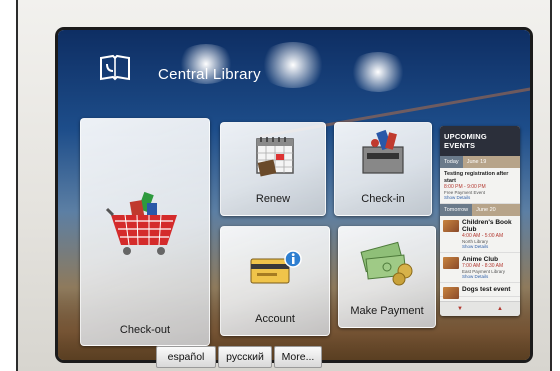  What do you see at coordinates (186, 357) in the screenshot?
I see `language-button-spanish: español` at bounding box center [186, 357].